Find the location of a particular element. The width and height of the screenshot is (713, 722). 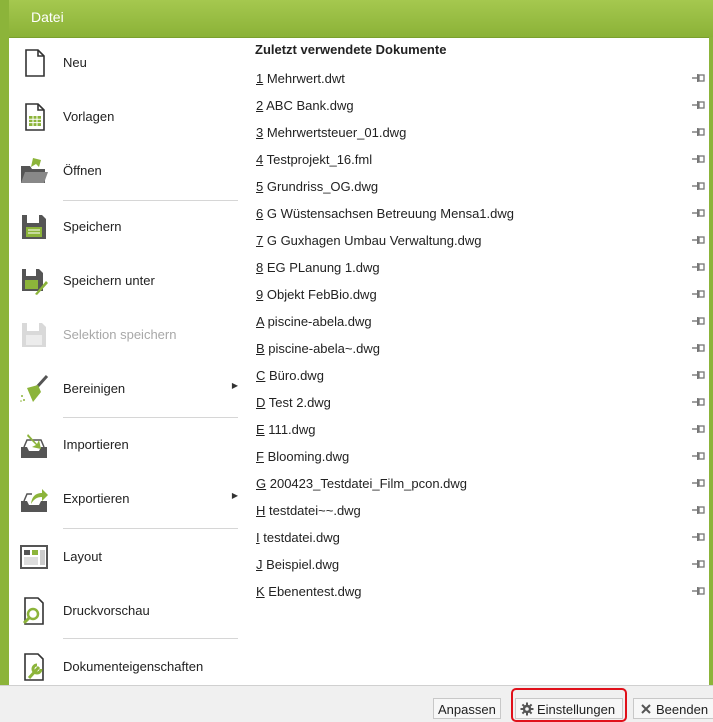

recent-document-item: 5 Grundriss_OG.dwg is located at coordinates (473, 186).